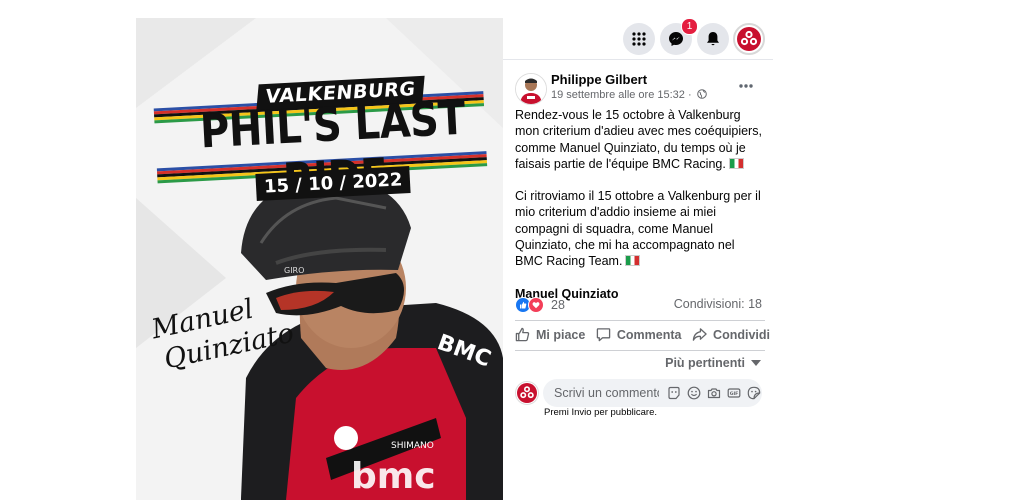 This screenshot has width=1009, height=500. I want to click on comment-icon, so click(603, 335).